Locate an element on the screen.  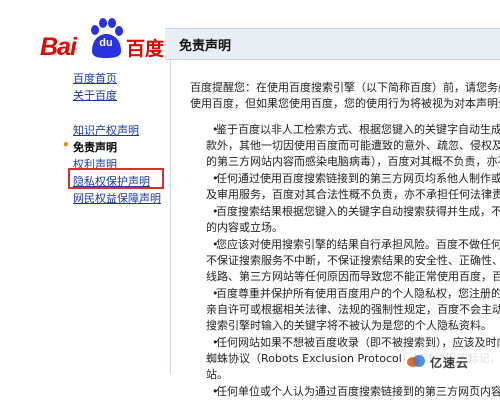
list-item-line: 百度搜索结果根据您键入的关键字自动搜索获得并生成，不代表 is located at coordinates (358, 211).